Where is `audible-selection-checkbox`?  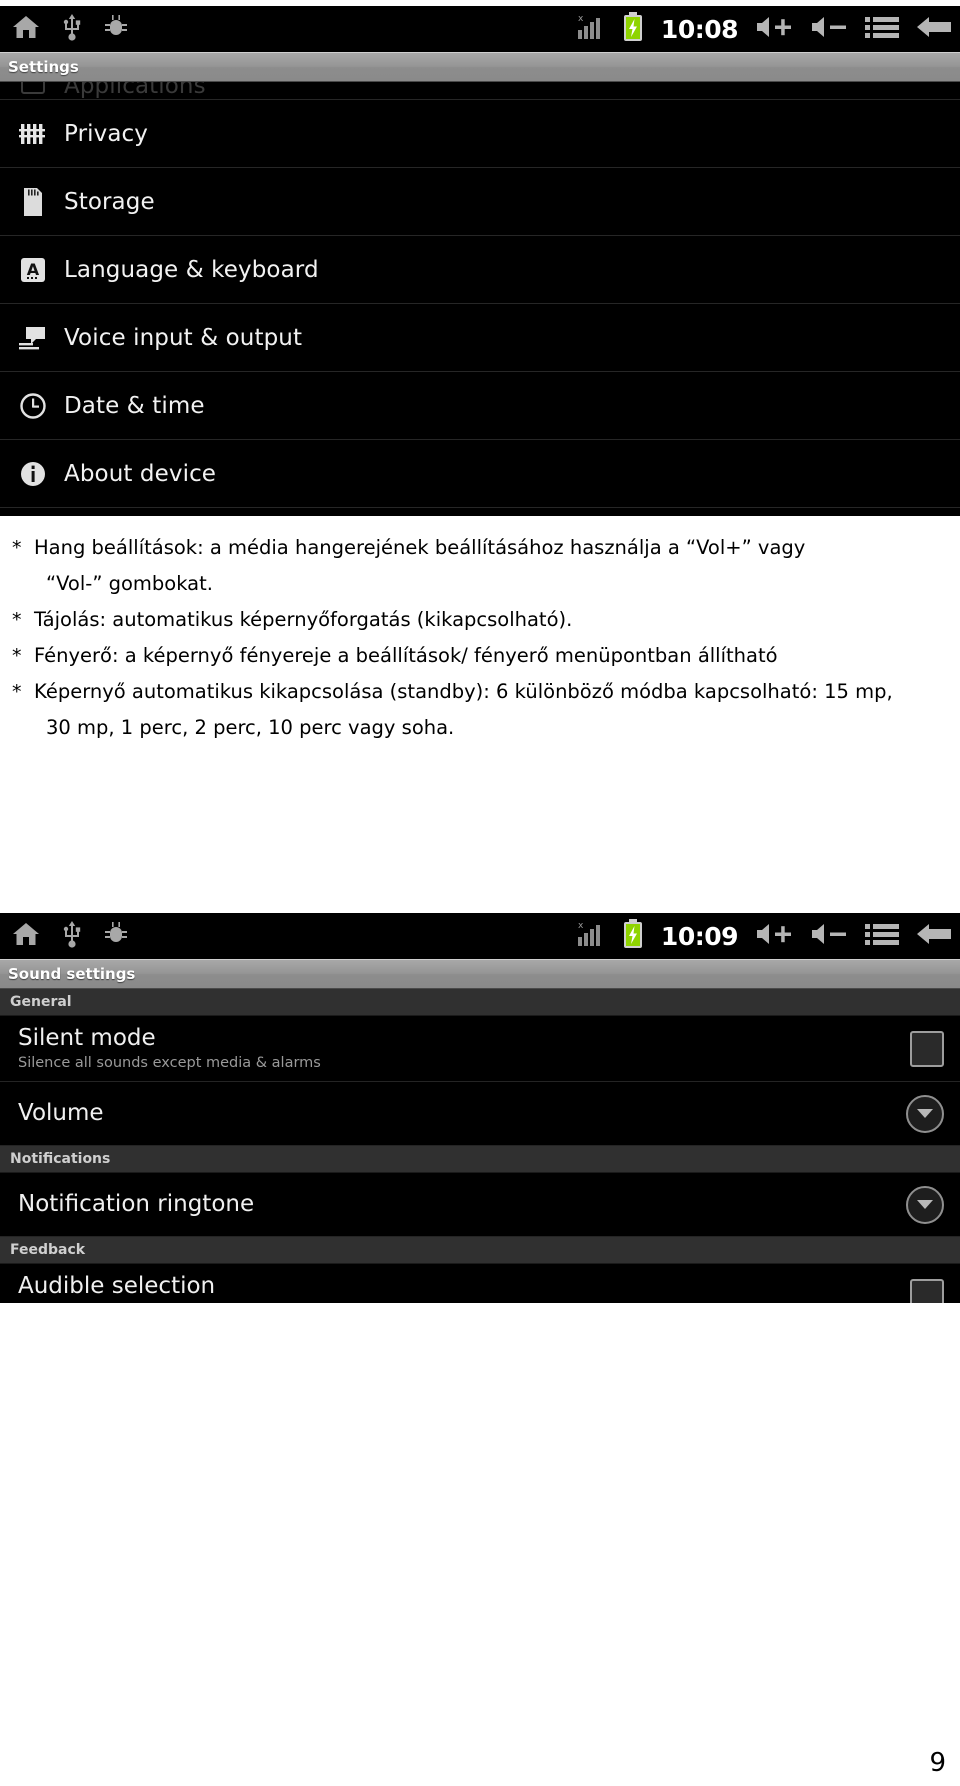 audible-selection-checkbox is located at coordinates (927, 1290).